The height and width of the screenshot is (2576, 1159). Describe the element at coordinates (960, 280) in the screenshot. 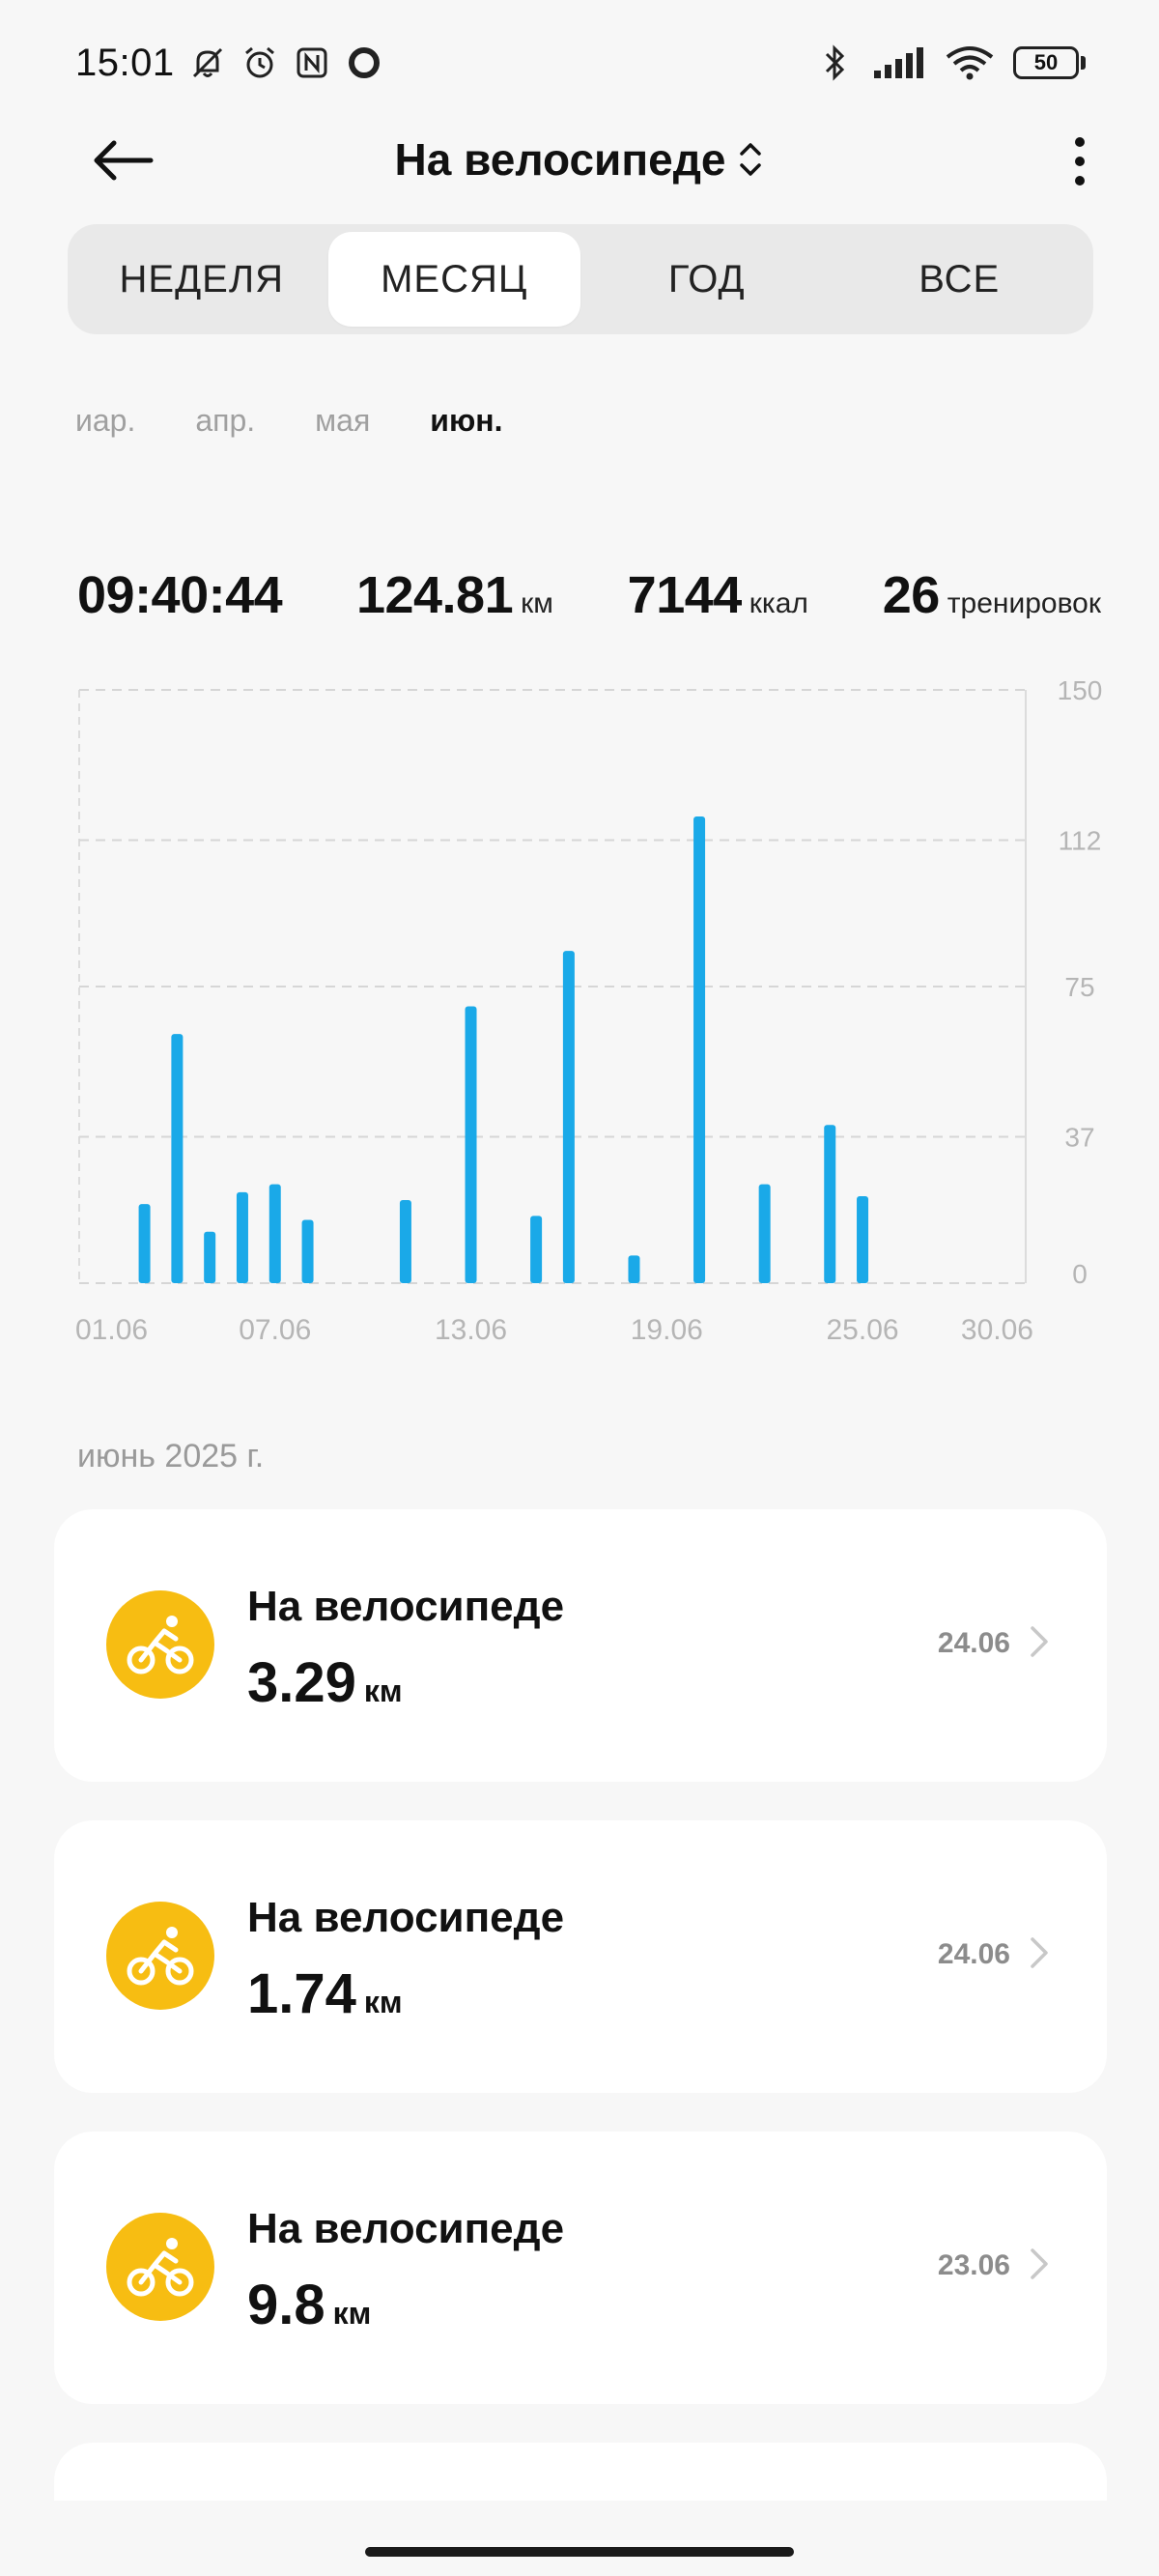

I see `tab-all: ВСЕ` at that location.